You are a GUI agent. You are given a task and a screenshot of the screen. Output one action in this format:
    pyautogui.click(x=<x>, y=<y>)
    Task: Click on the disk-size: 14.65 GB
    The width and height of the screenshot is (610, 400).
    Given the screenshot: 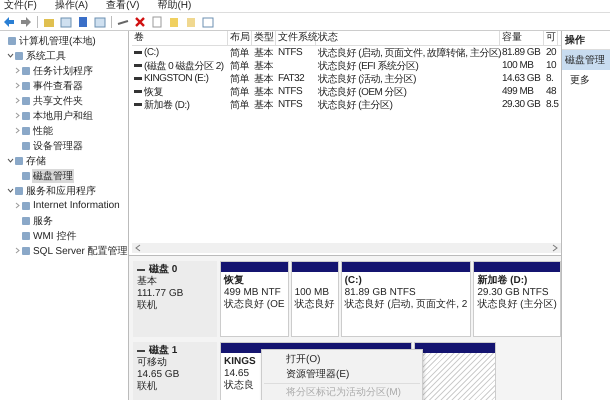 What is the action you would take?
    pyautogui.click(x=158, y=374)
    